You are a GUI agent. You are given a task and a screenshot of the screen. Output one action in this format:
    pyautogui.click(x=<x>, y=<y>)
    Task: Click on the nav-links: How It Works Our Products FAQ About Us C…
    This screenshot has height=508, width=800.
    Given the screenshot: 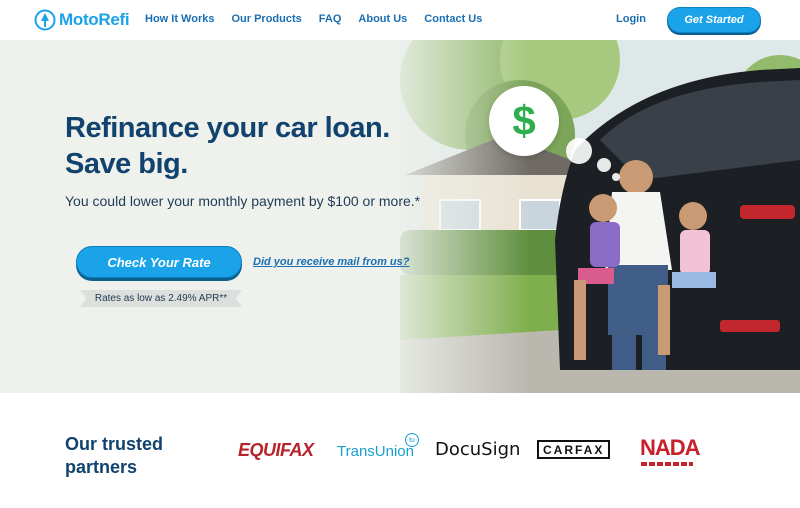 What is the action you would take?
    pyautogui.click(x=322, y=19)
    